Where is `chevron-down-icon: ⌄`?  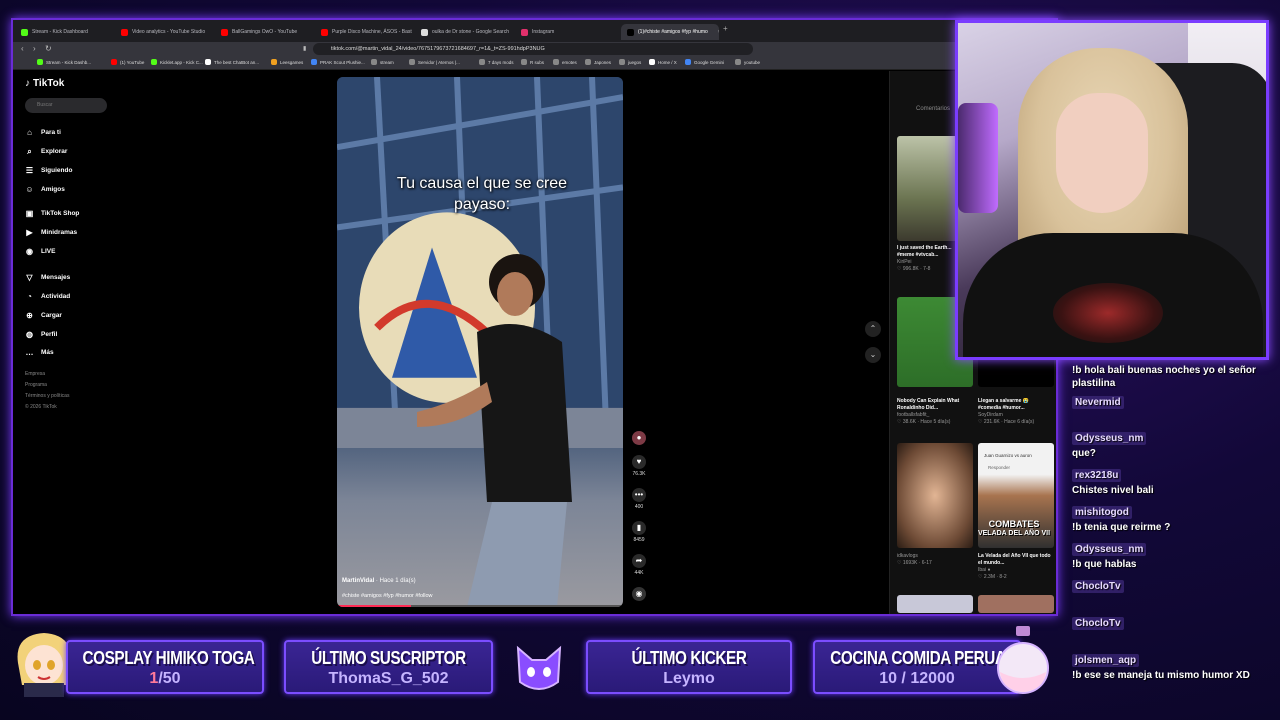
chevron-down-icon: ⌄ is located at coordinates (873, 355).